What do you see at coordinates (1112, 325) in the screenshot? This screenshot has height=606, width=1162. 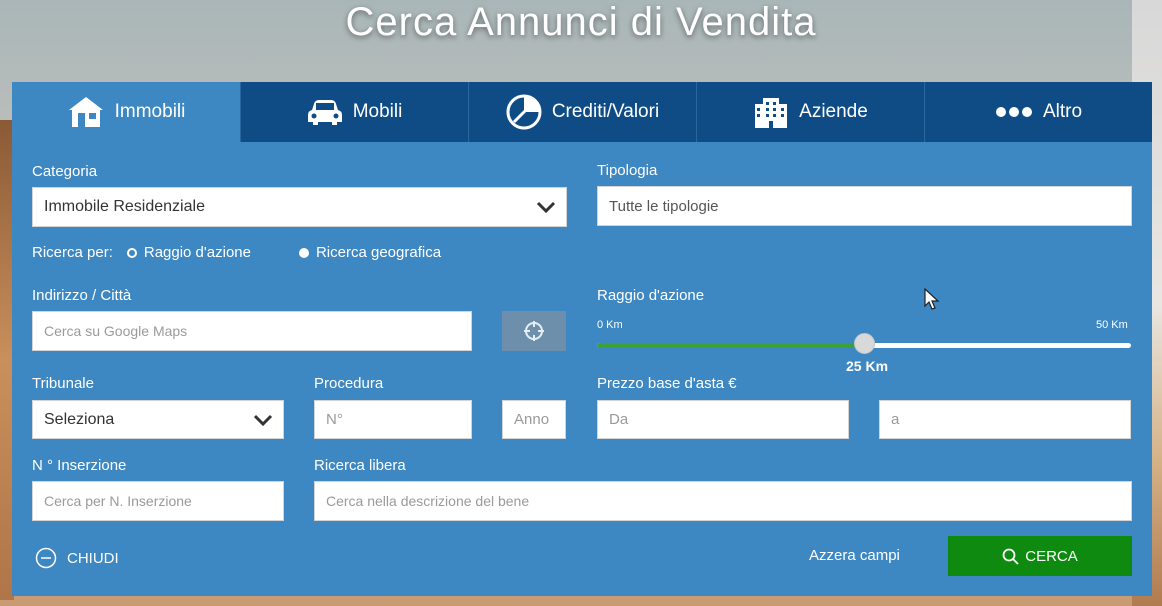 I see `slider-max-label: 50 Km` at bounding box center [1112, 325].